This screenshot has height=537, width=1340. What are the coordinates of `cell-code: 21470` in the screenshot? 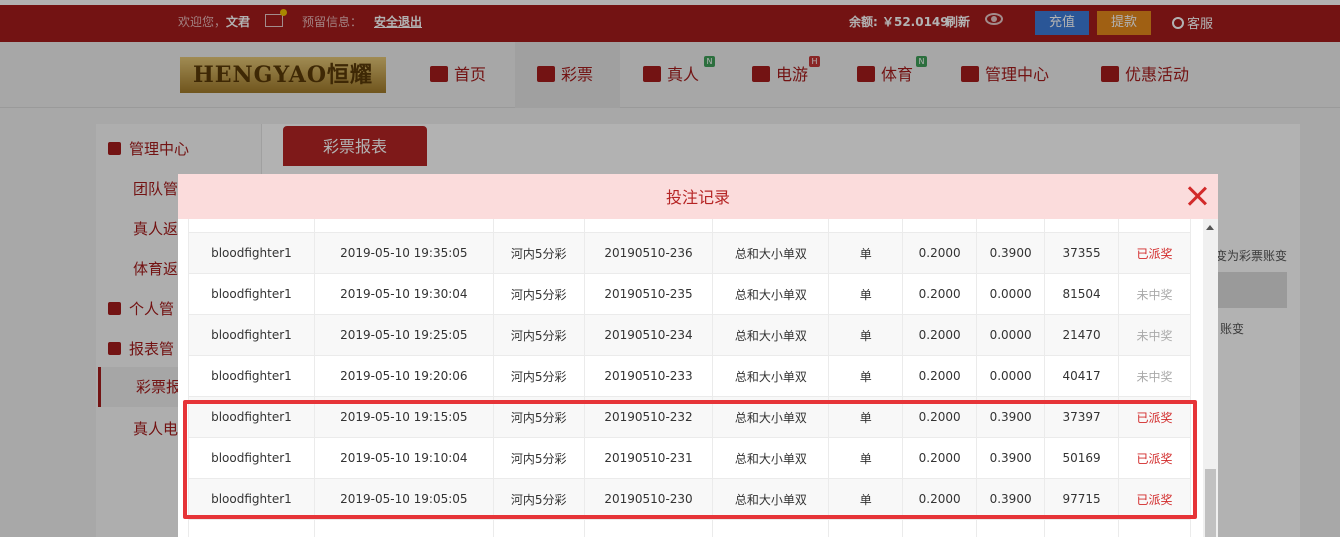 It's located at (1082, 335).